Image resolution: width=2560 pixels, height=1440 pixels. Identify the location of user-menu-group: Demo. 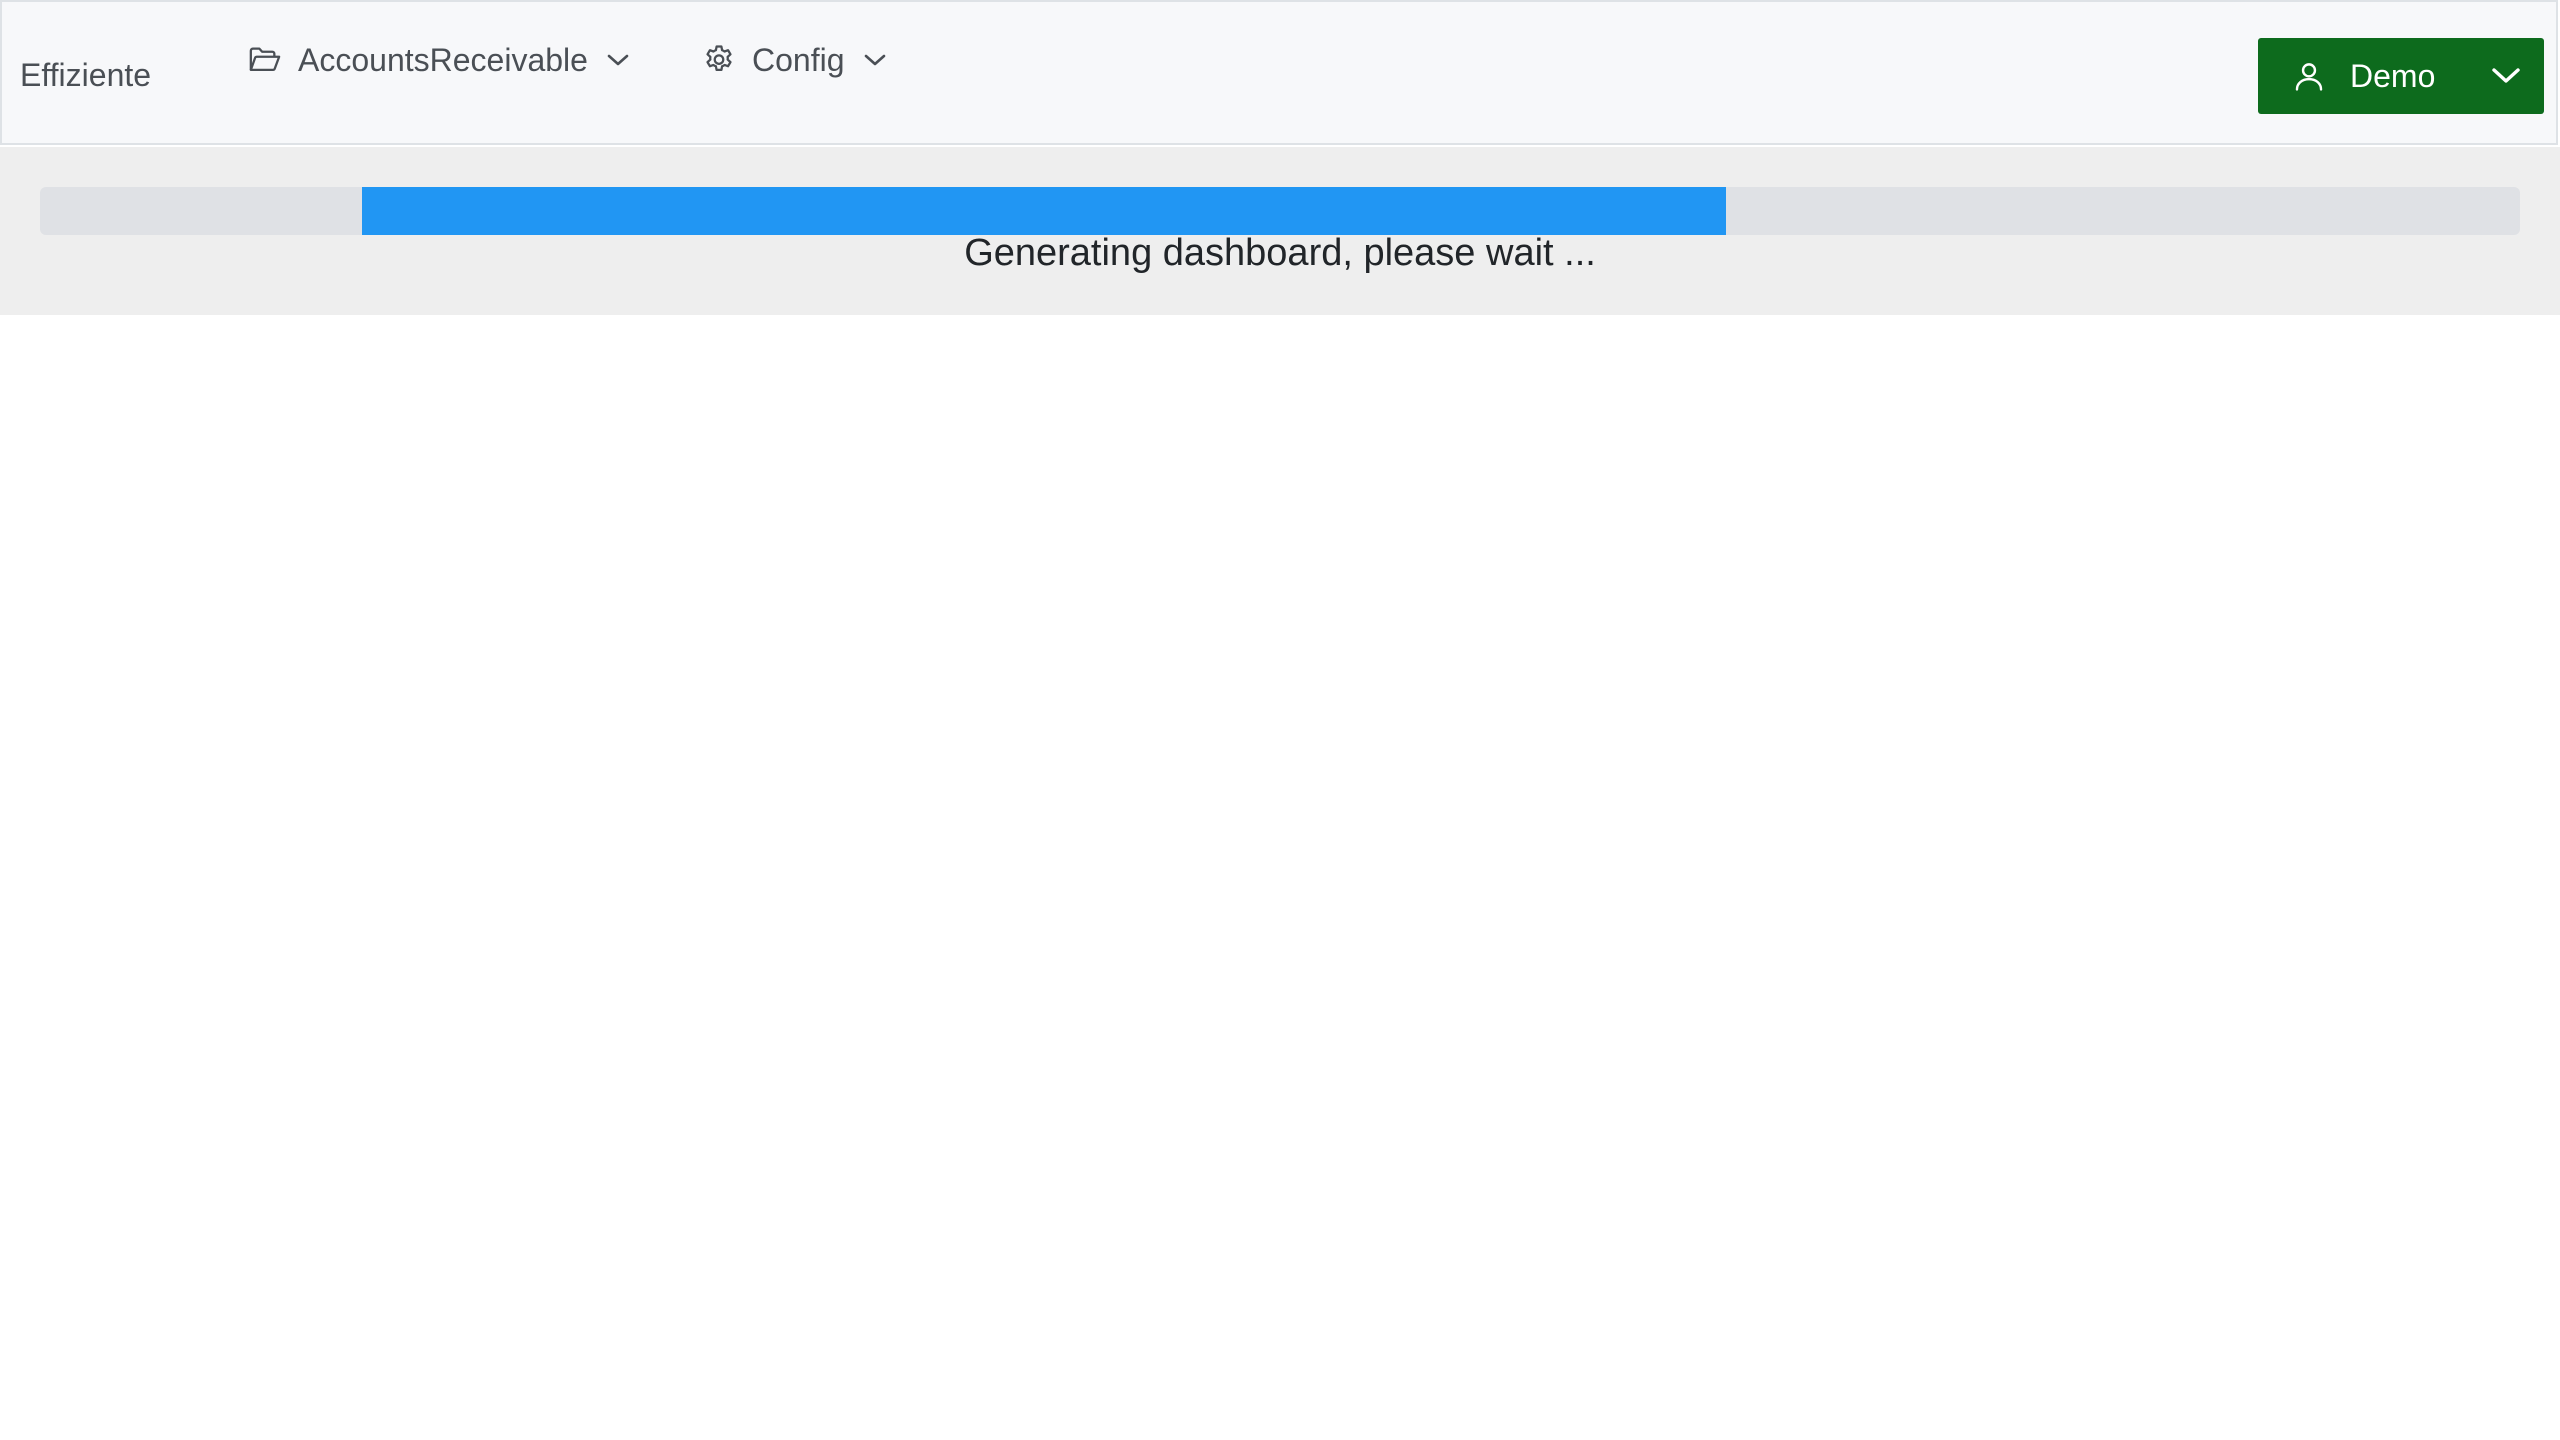
(2401, 76).